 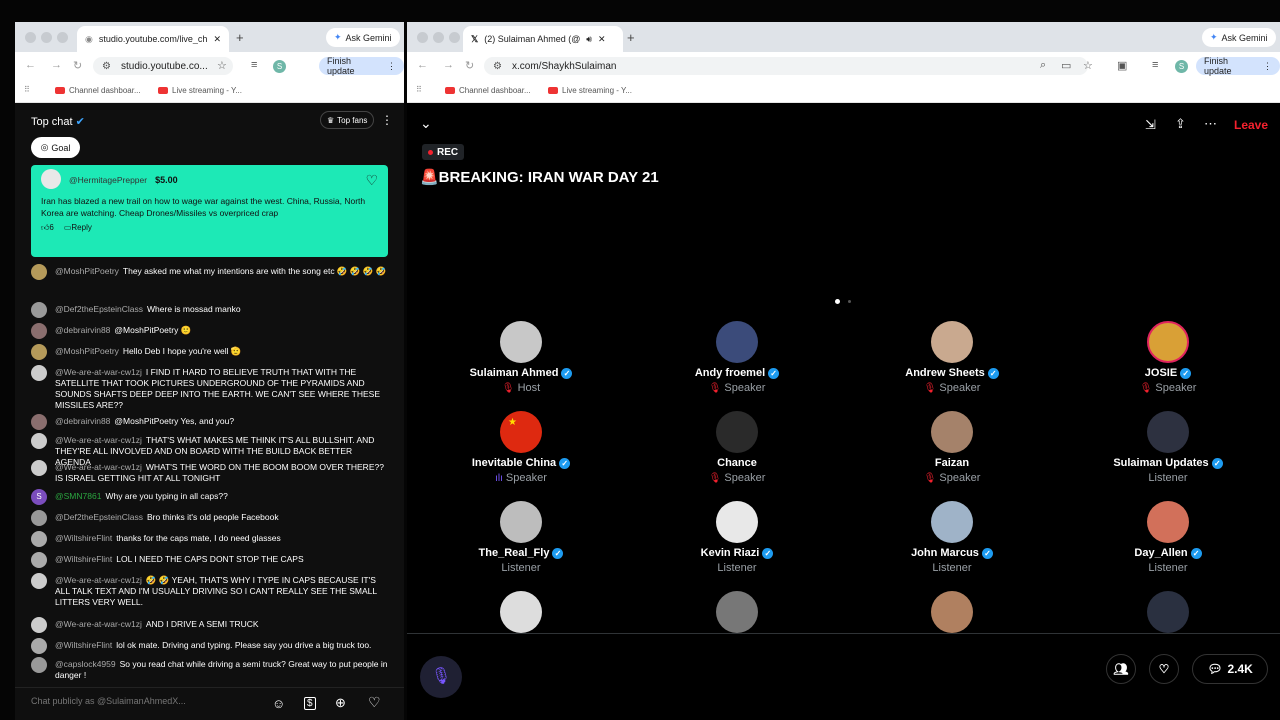 I want to click on participant-card: Sulaiman Updates ✓ Listener, so click(x=1168, y=447).